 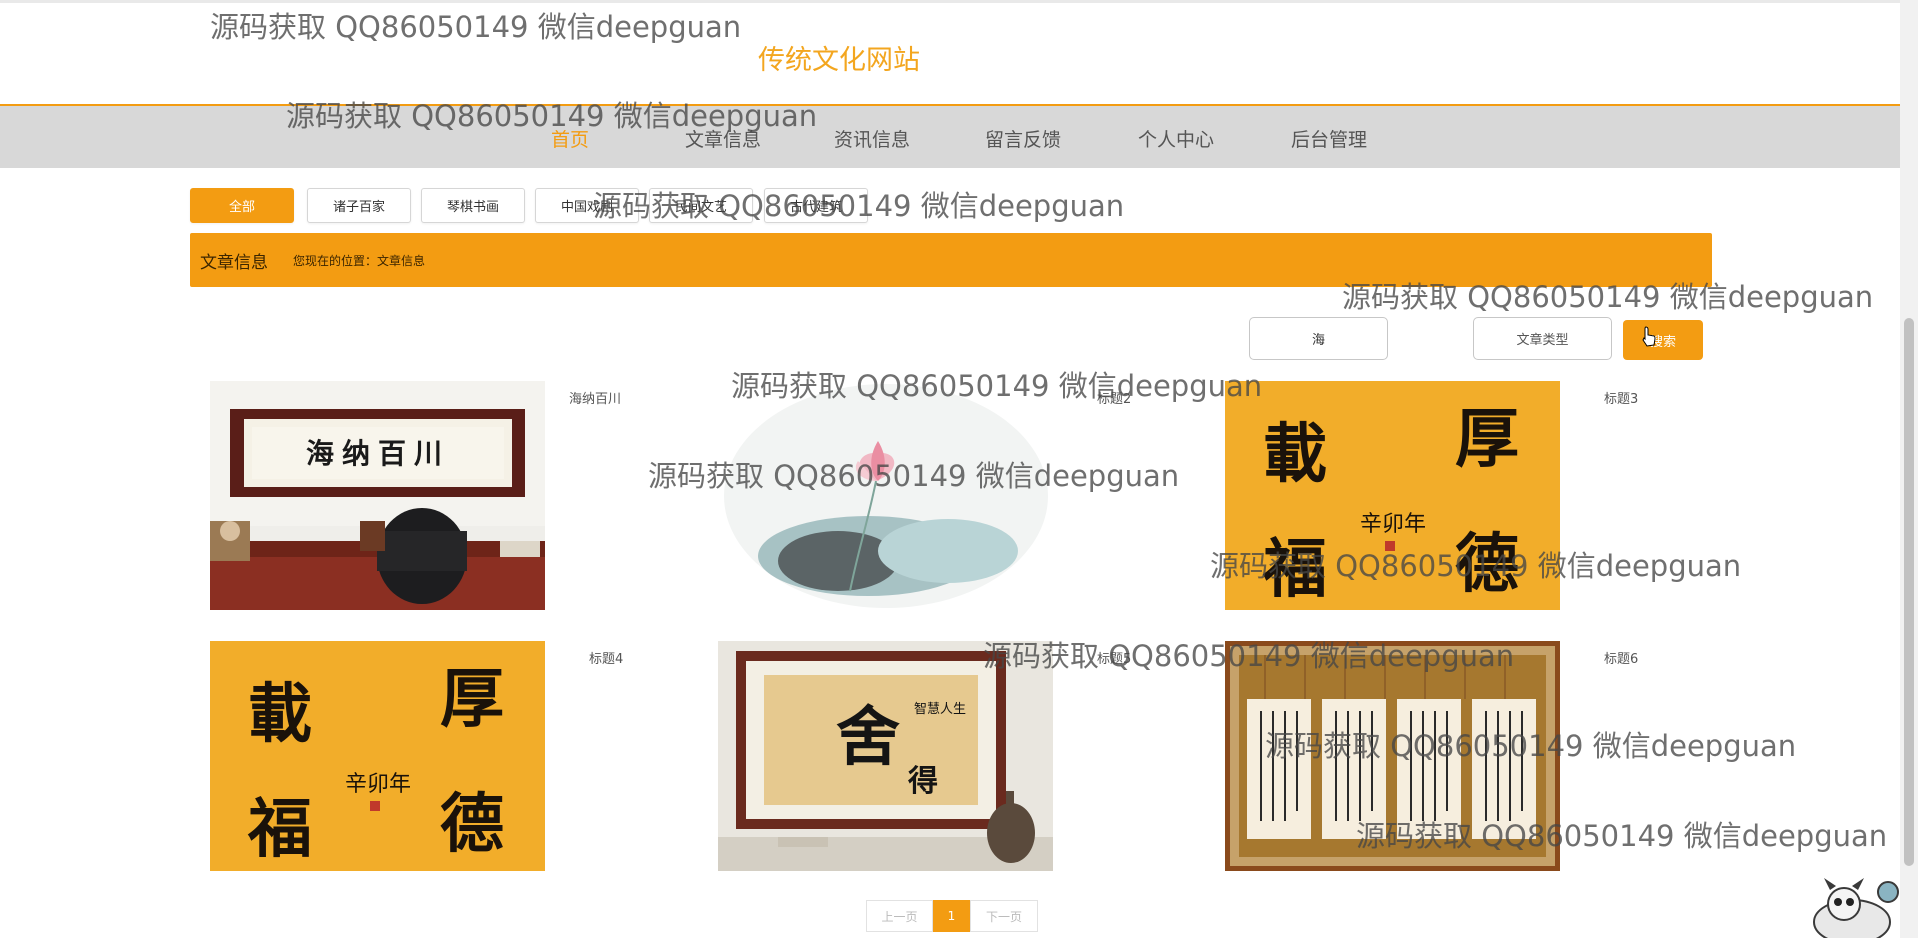 What do you see at coordinates (1318, 338) in the screenshot?
I see `search-input` at bounding box center [1318, 338].